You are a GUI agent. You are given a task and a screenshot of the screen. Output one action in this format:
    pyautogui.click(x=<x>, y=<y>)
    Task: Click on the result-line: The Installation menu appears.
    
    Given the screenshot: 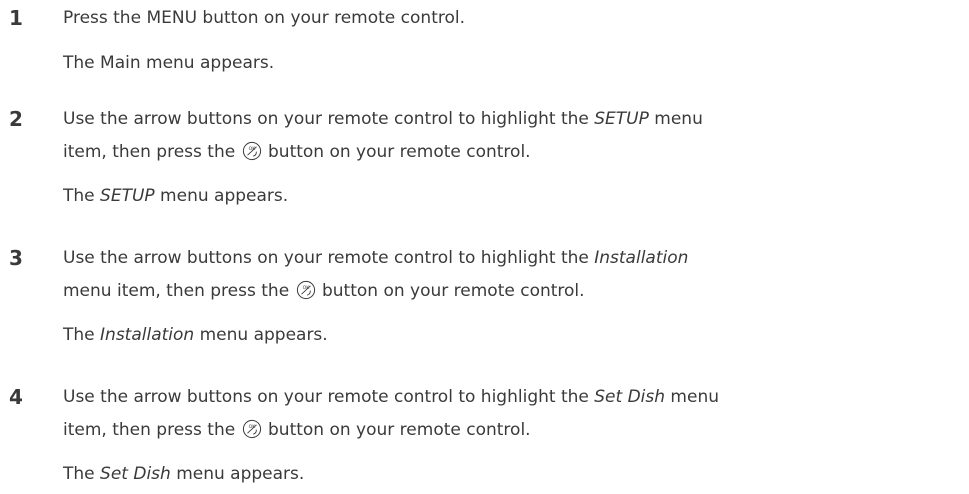 What is the action you would take?
    pyautogui.click(x=503, y=335)
    